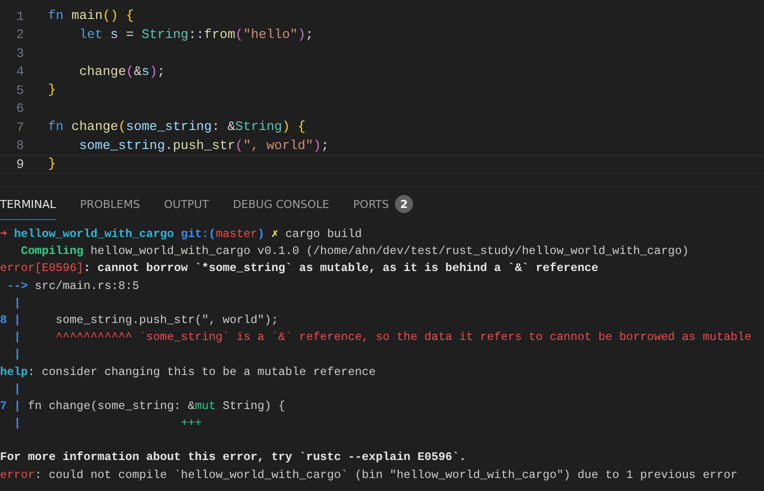  I want to click on terminal-line: help: consider changing this to be a mutable reference, so click(188, 372).